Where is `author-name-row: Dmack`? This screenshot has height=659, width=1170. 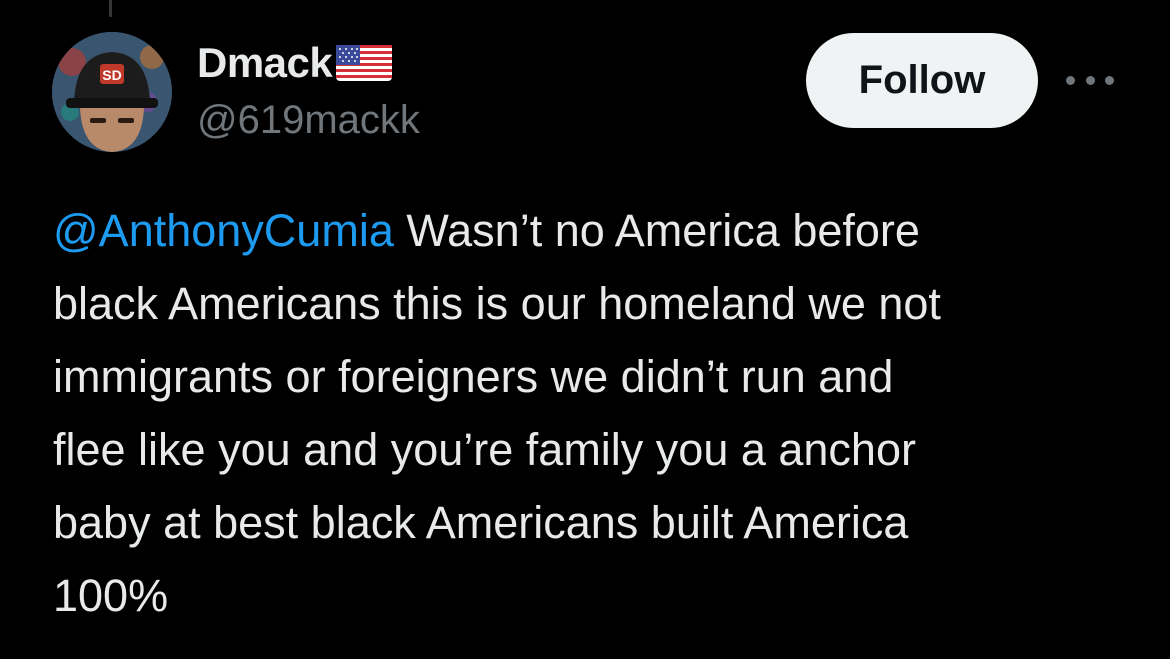
author-name-row: Dmack is located at coordinates (295, 63).